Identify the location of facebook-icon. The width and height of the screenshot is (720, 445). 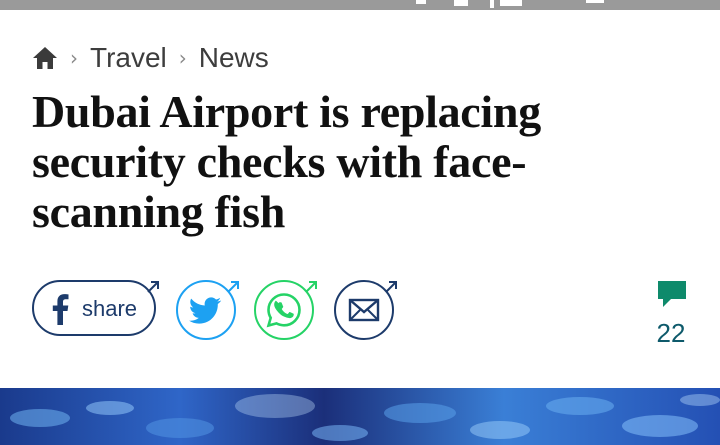
(60, 309).